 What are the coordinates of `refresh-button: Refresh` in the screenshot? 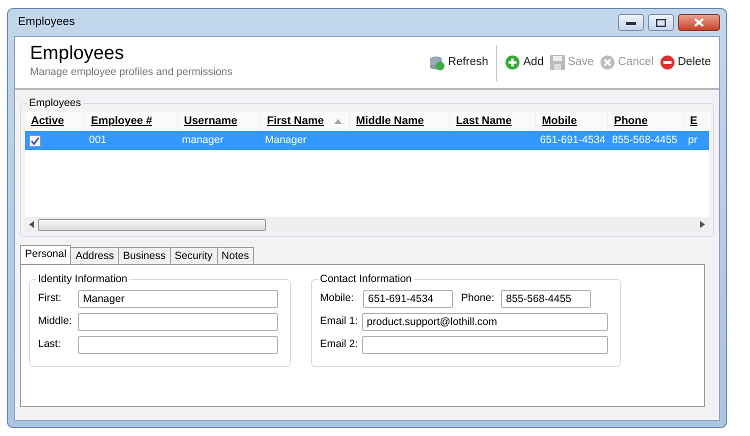 It's located at (458, 63).